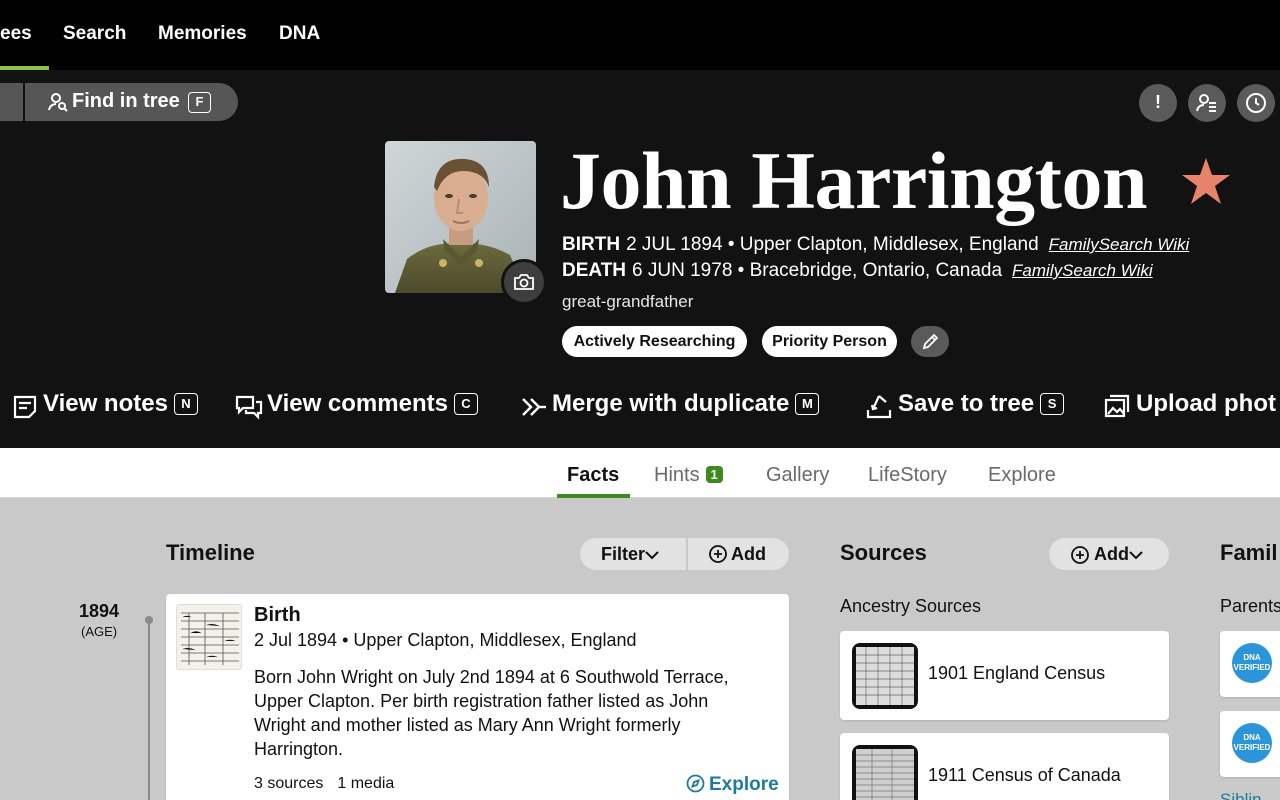  Describe the element at coordinates (695, 783) in the screenshot. I see `compass-icon` at that location.